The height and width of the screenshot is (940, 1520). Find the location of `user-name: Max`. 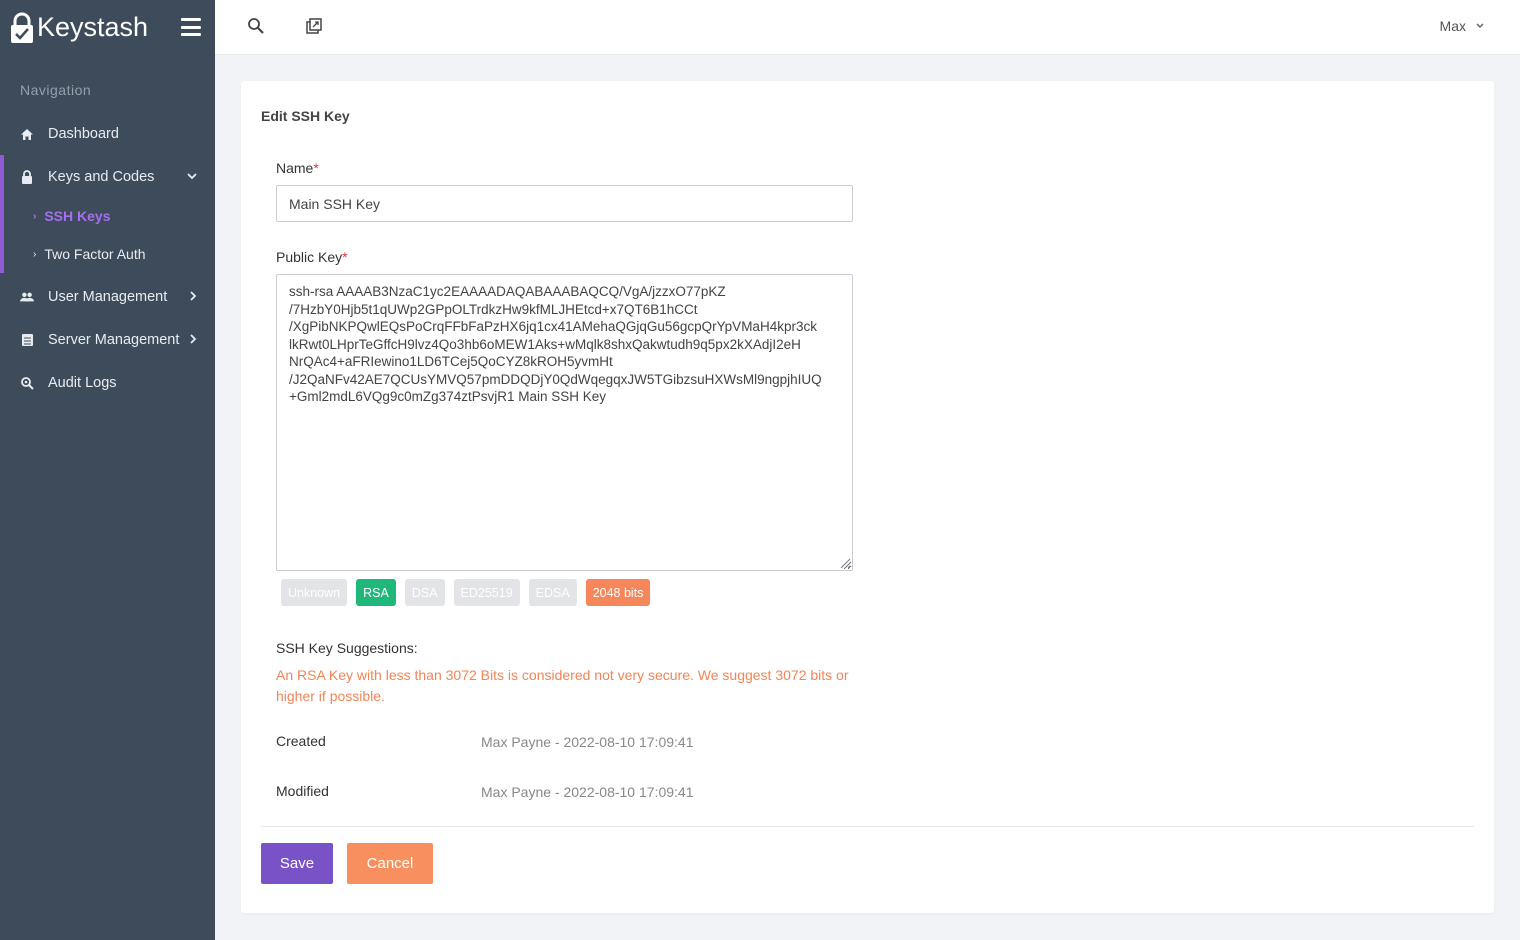

user-name: Max is located at coordinates (1452, 26).